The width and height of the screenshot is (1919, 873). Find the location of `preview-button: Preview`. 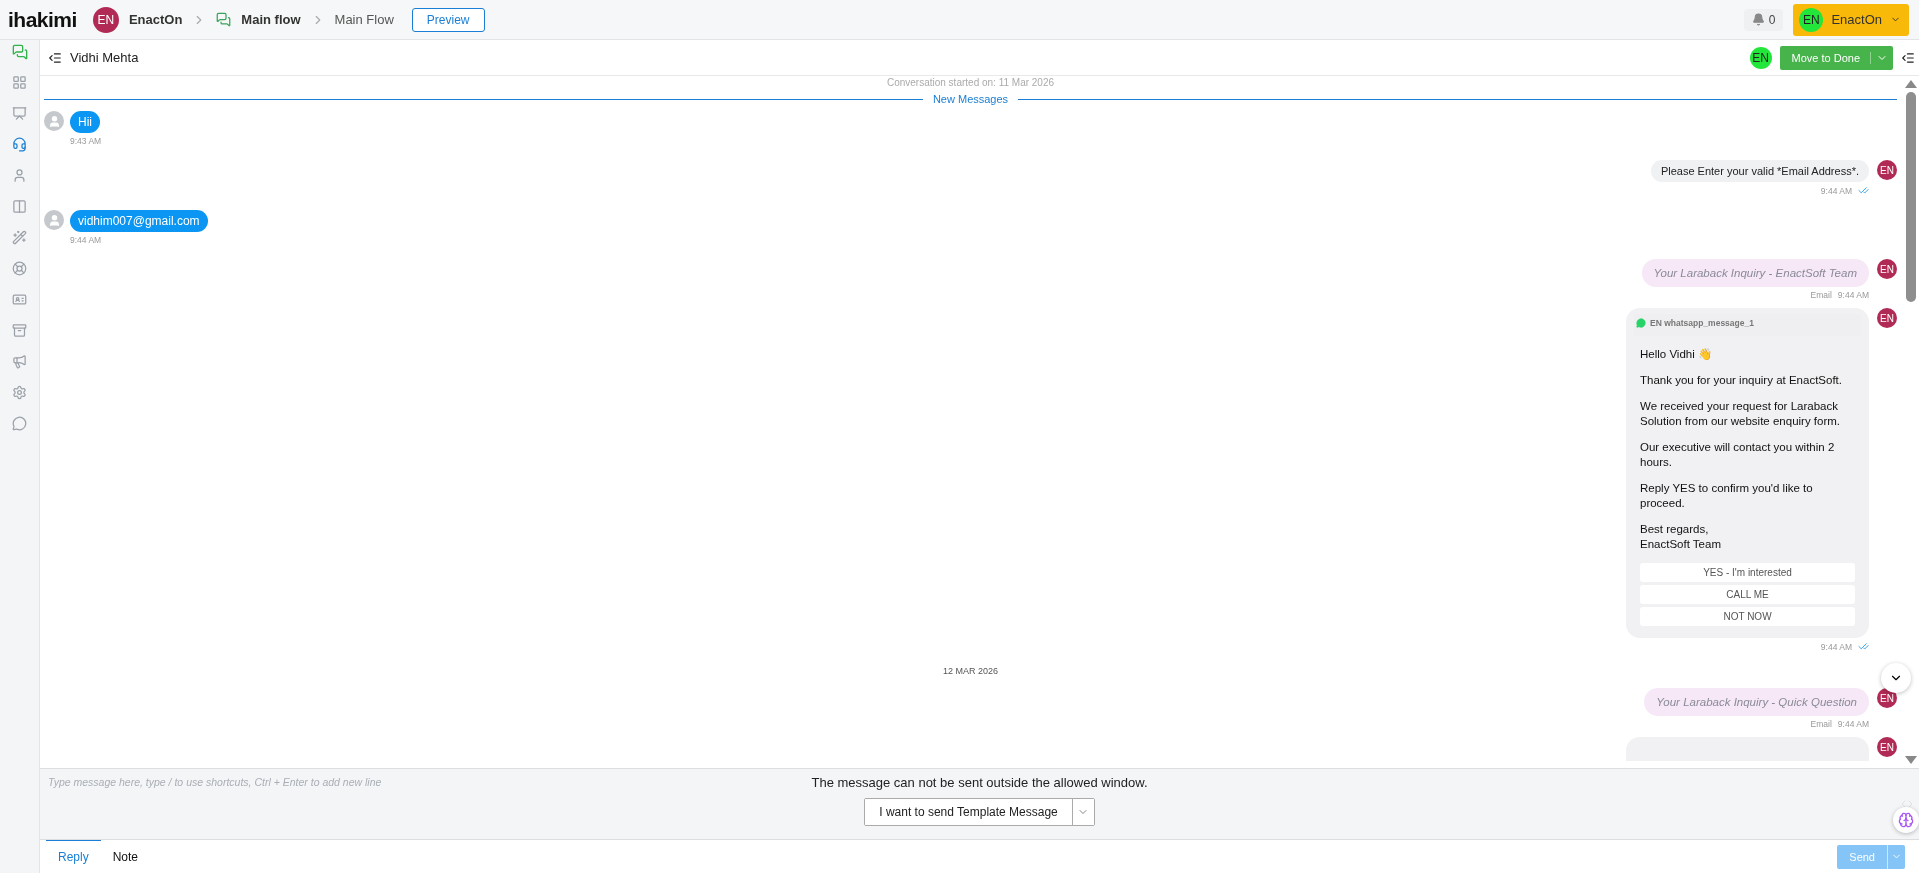

preview-button: Preview is located at coordinates (448, 19).